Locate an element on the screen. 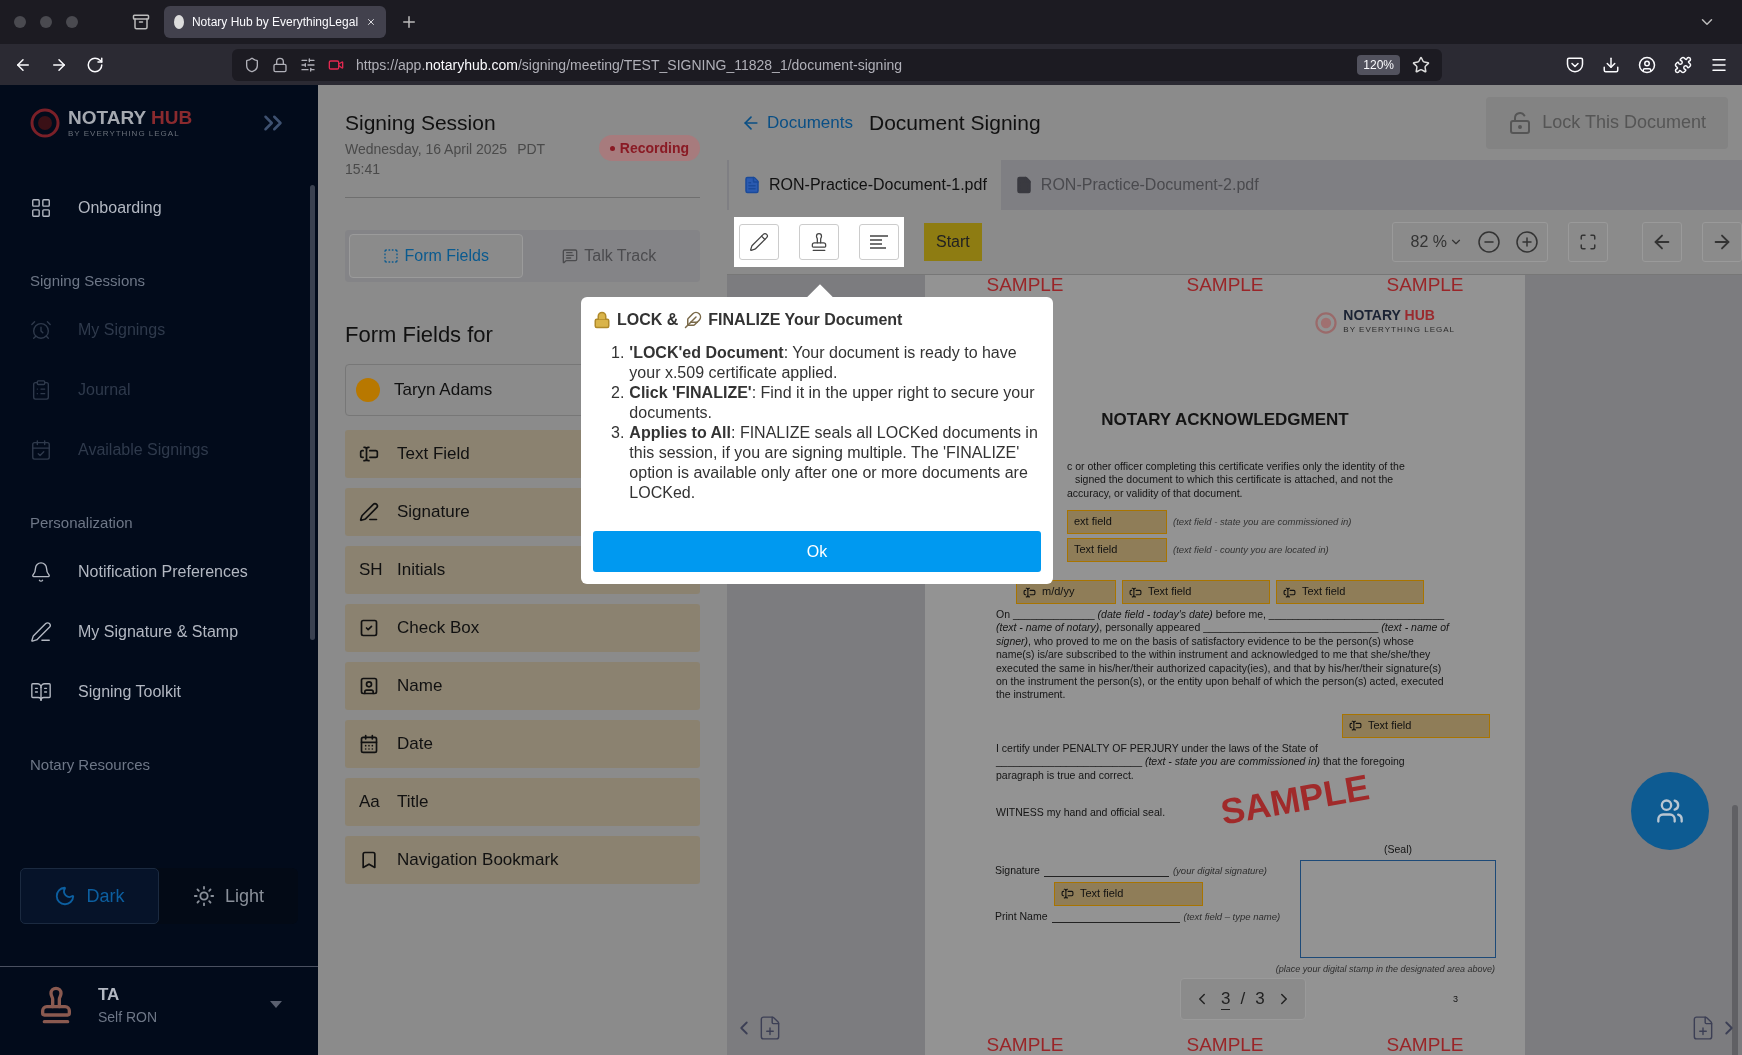 The width and height of the screenshot is (1742, 1055). logo-tagline: BY EVERYTHING LEGAL is located at coordinates (124, 133).